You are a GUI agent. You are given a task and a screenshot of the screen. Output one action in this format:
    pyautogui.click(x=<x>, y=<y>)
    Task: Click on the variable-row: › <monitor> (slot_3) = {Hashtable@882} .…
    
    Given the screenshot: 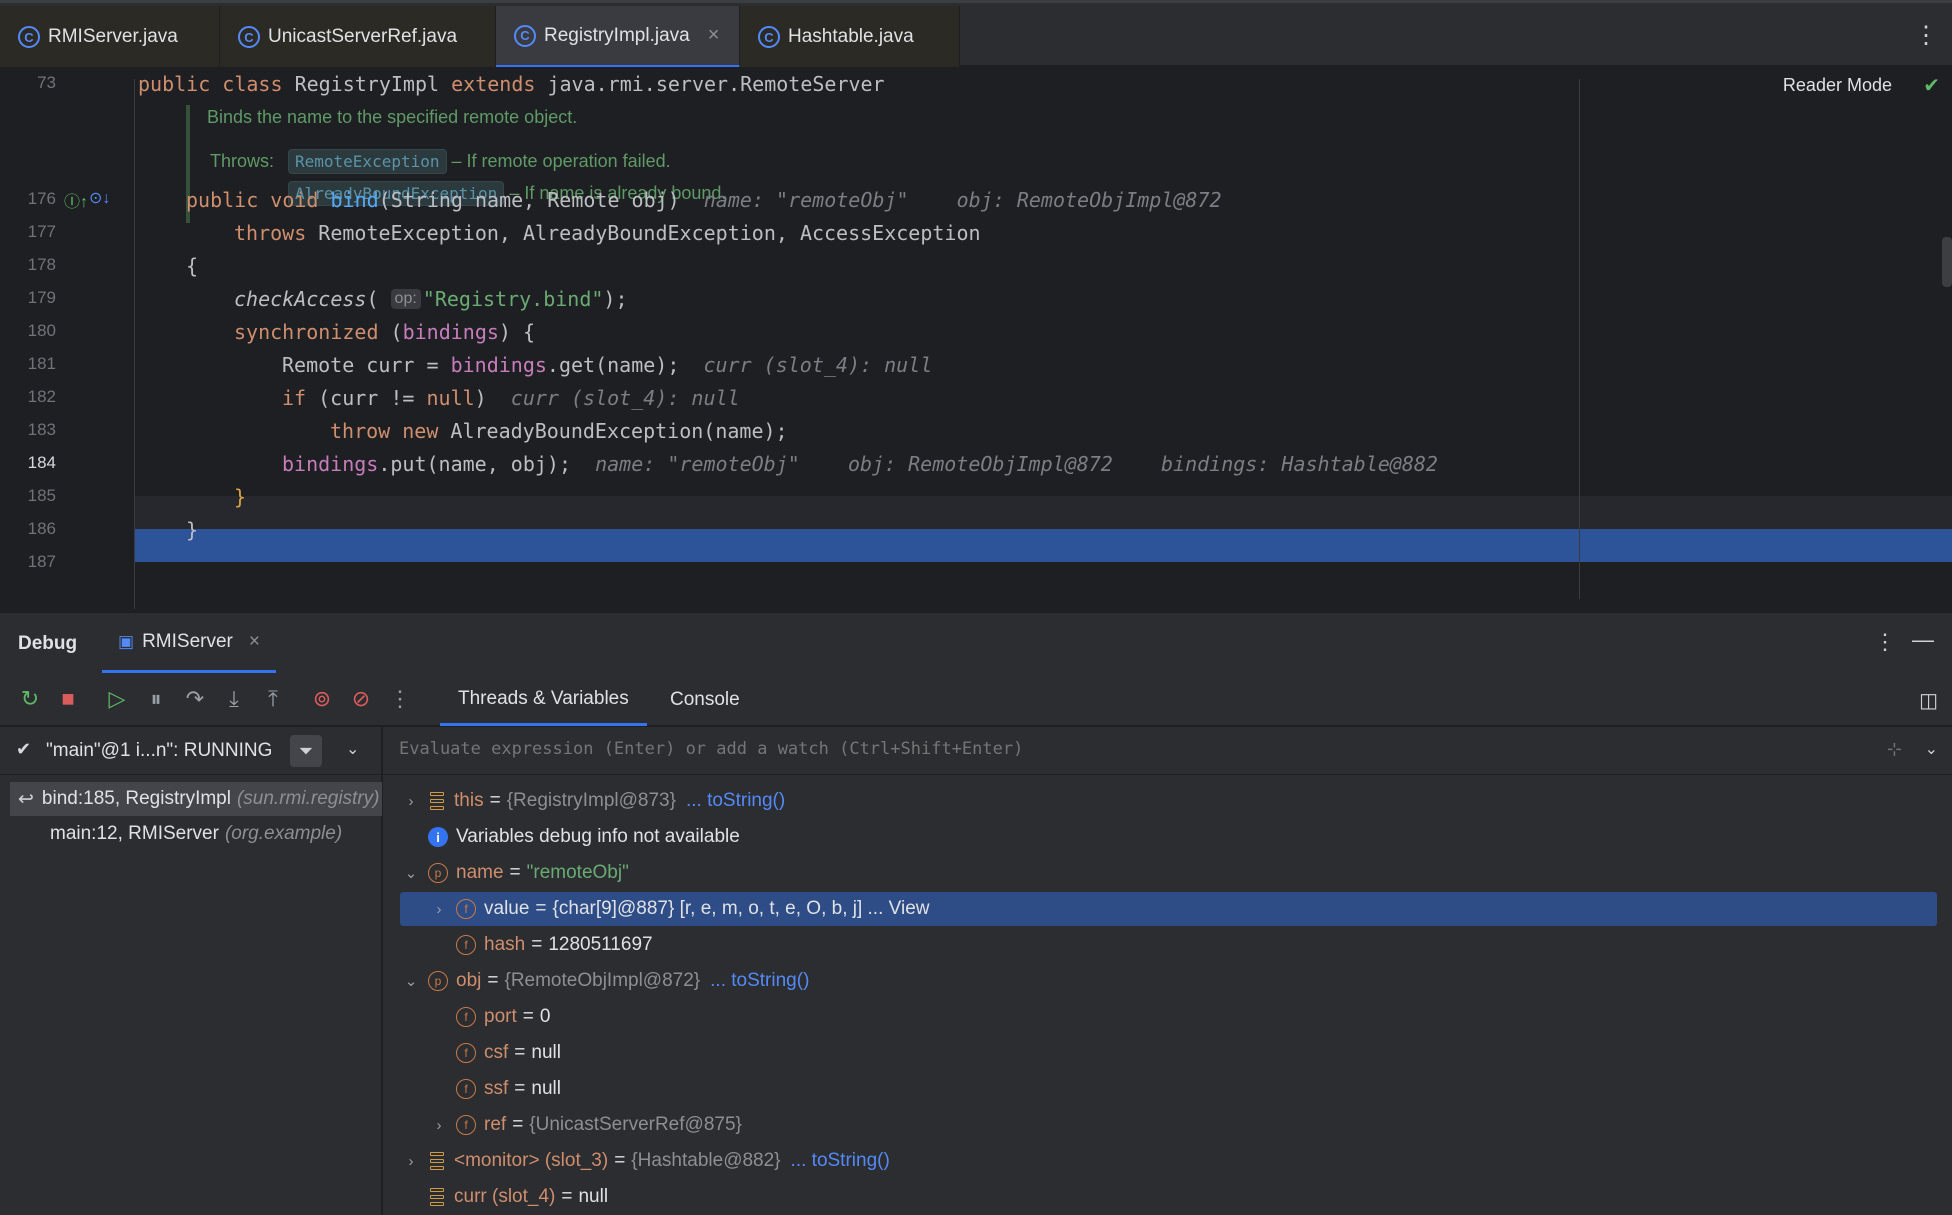 What is the action you would take?
    pyautogui.click(x=645, y=1161)
    